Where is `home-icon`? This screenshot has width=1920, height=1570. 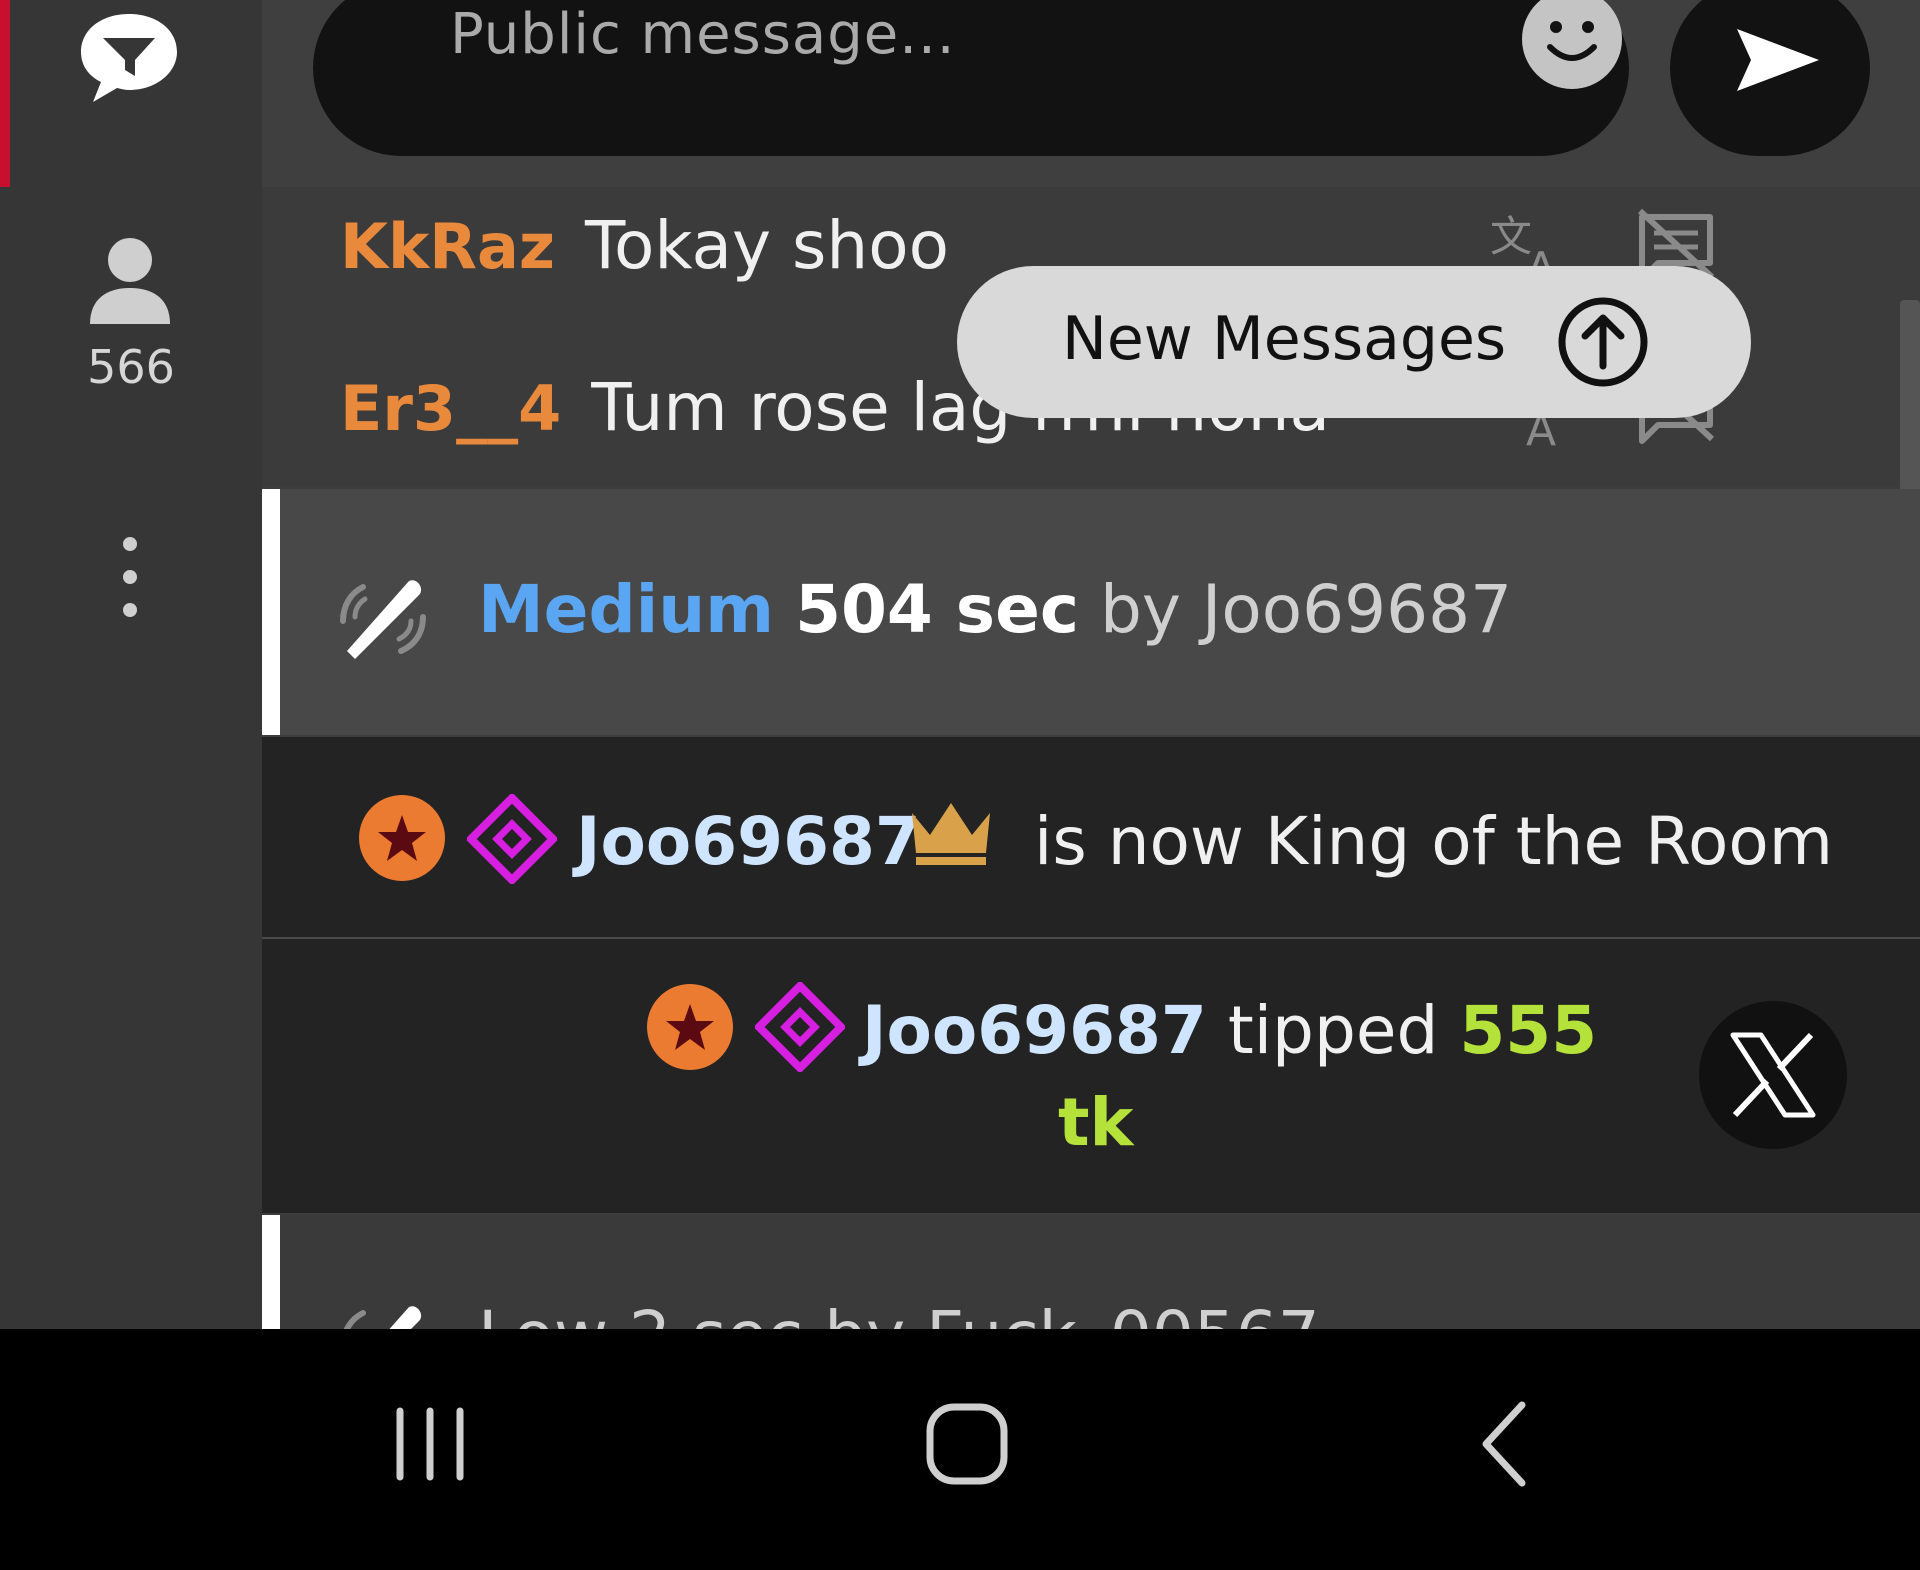 home-icon is located at coordinates (967, 1444).